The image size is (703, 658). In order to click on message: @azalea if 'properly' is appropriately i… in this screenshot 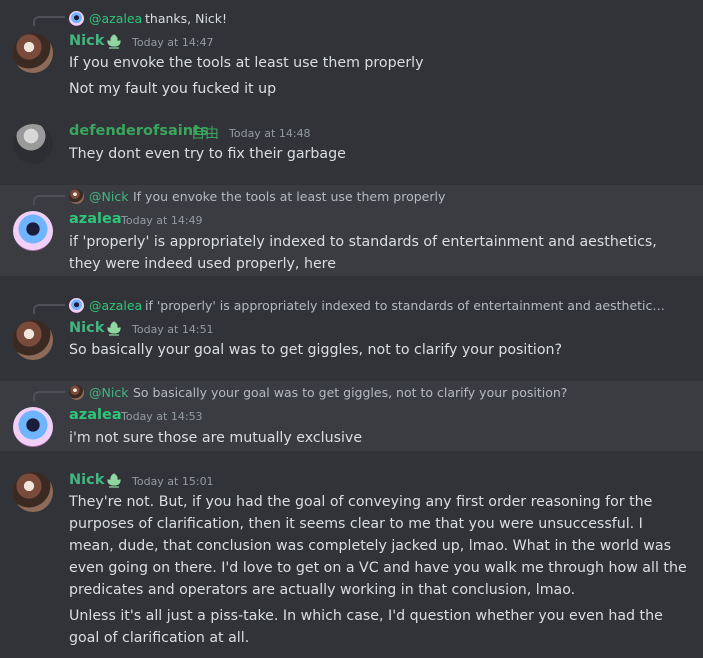, I will do `click(351, 334)`.